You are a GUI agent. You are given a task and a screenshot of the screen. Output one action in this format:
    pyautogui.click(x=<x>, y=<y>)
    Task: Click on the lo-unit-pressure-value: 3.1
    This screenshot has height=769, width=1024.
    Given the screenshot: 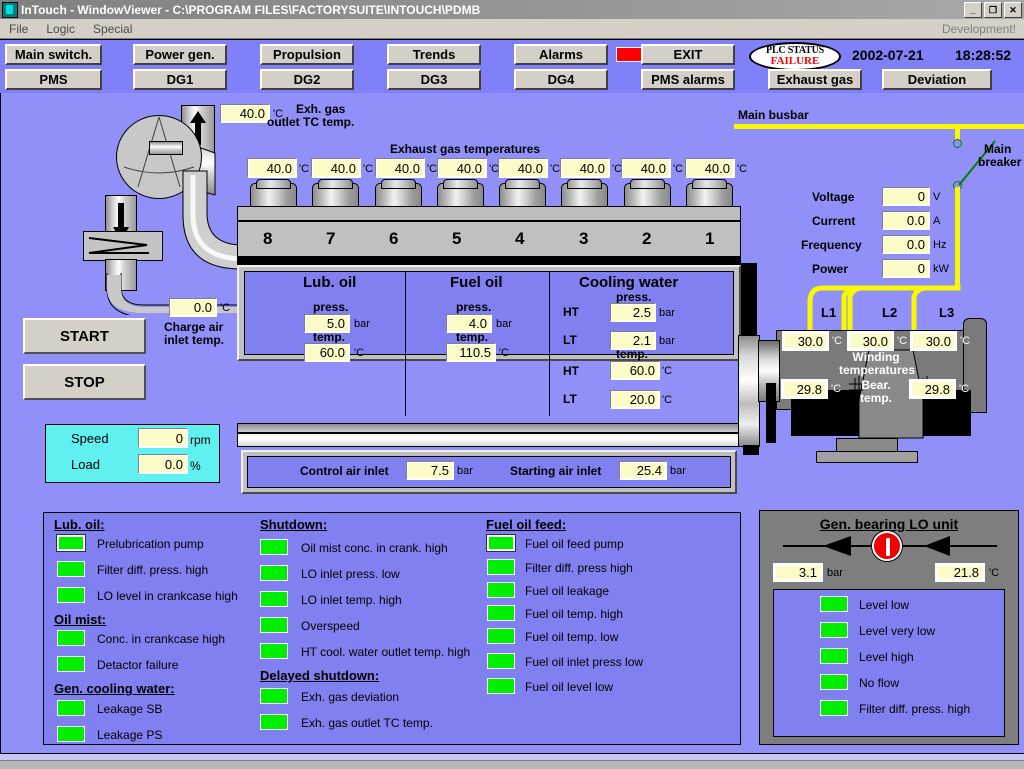 What is the action you would take?
    pyautogui.click(x=798, y=572)
    